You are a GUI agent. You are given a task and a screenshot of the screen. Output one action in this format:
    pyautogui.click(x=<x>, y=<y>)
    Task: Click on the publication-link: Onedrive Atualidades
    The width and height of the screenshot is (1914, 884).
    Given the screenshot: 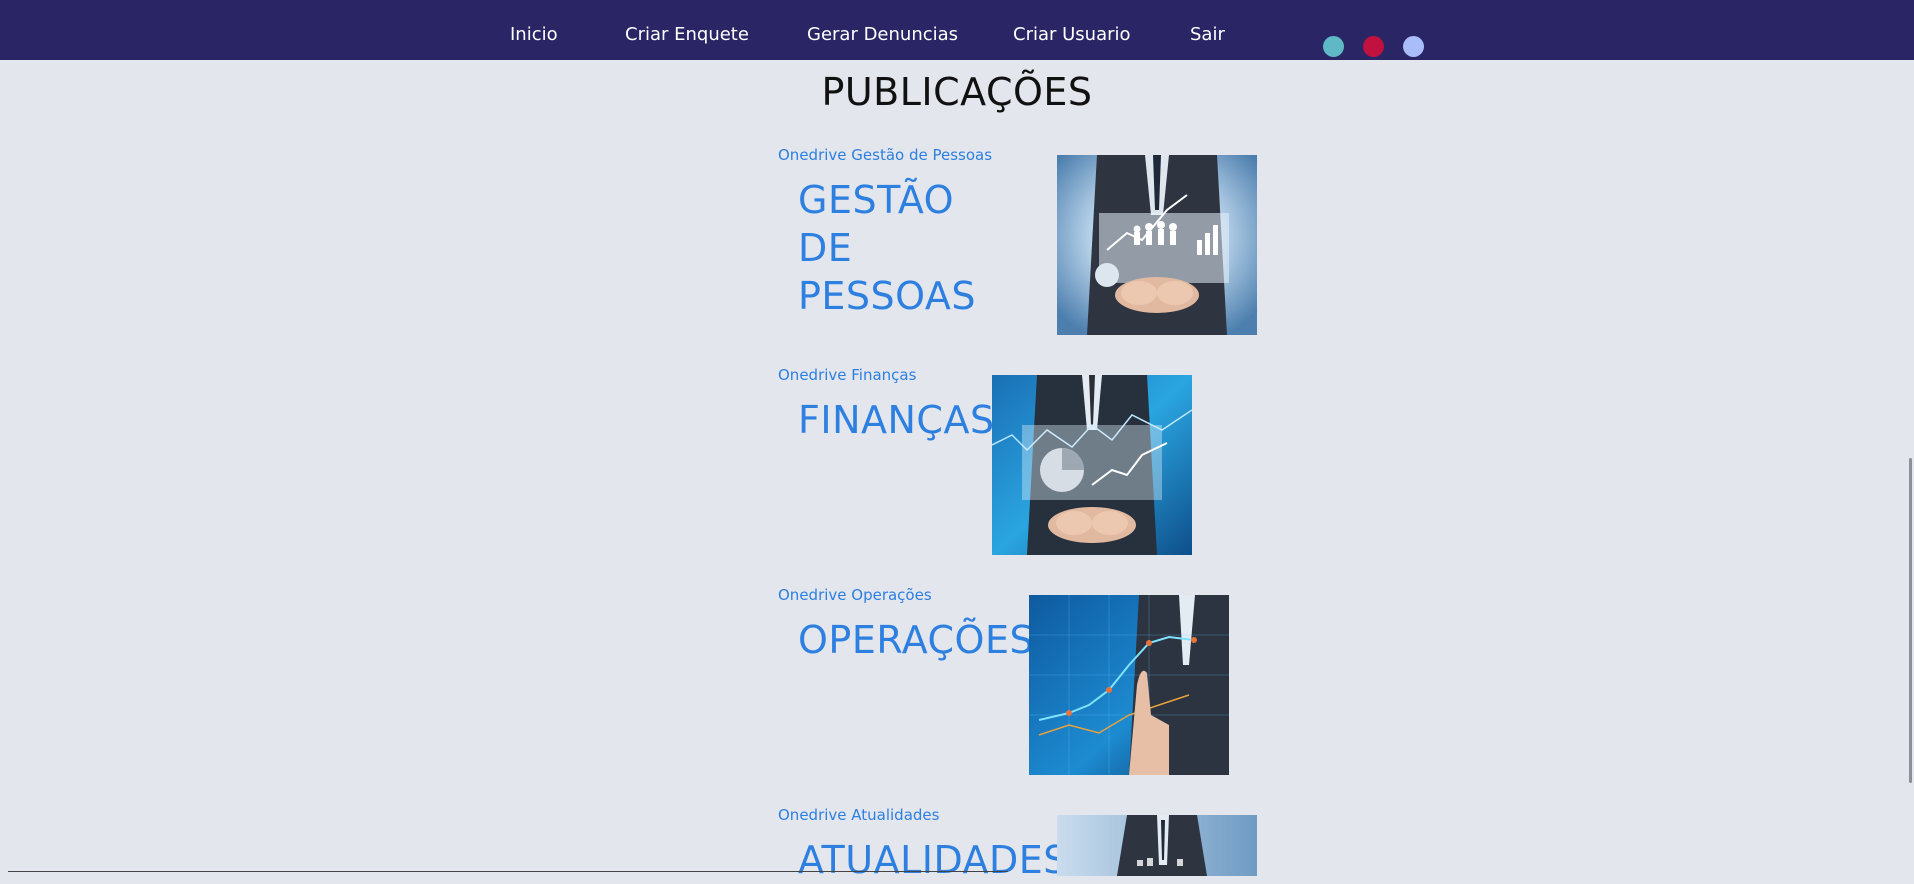 What is the action you would take?
    pyautogui.click(x=858, y=815)
    